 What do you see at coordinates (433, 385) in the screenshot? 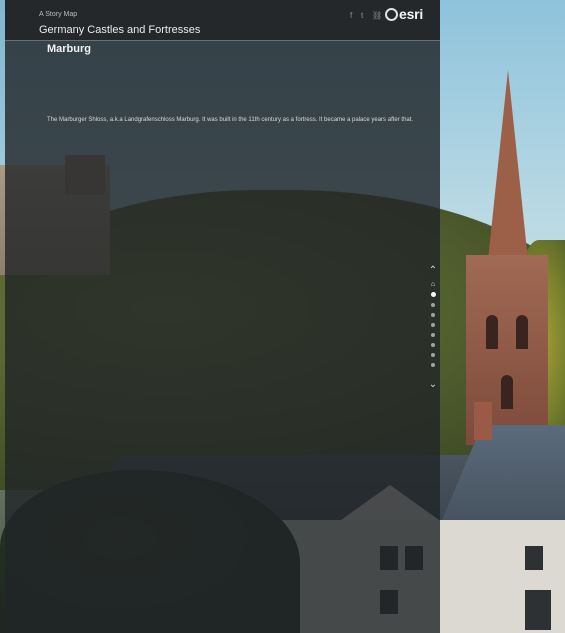
I see `chevron-down-icon: ⌄` at bounding box center [433, 385].